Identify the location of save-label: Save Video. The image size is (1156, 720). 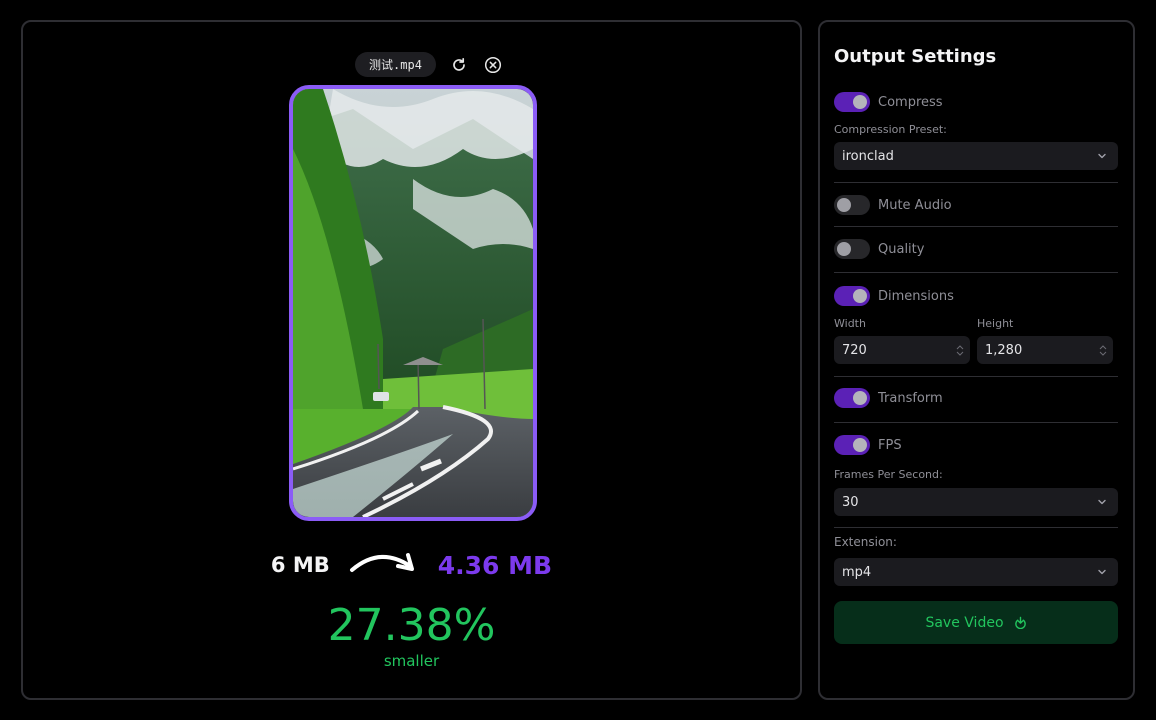
(964, 622).